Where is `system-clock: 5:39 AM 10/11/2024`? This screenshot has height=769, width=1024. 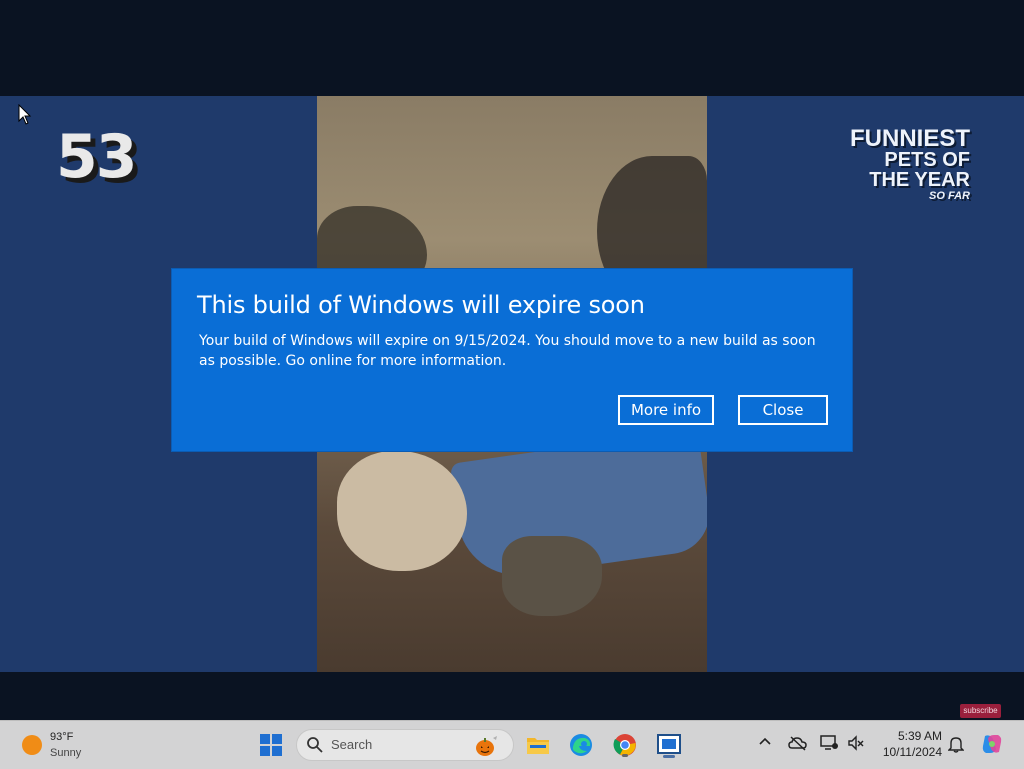 system-clock: 5:39 AM 10/11/2024 is located at coordinates (907, 744).